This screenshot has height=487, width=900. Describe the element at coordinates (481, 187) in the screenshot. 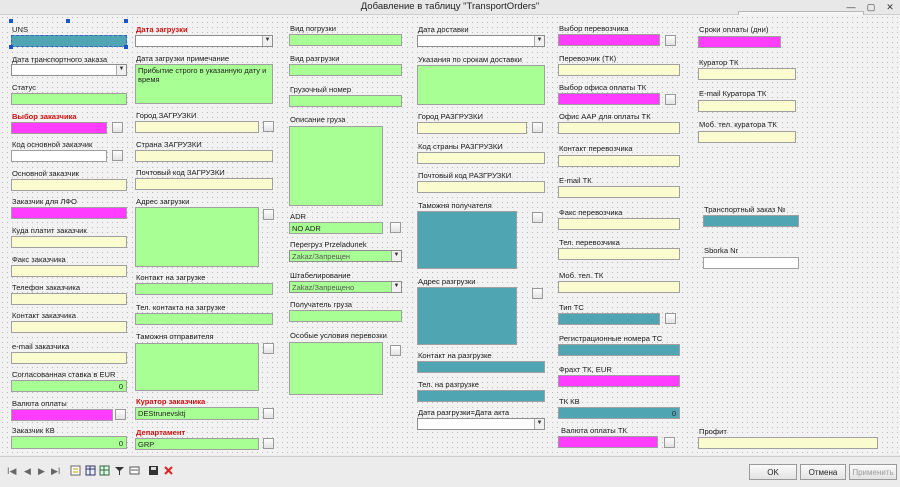

I see `unload-postcode-field` at that location.